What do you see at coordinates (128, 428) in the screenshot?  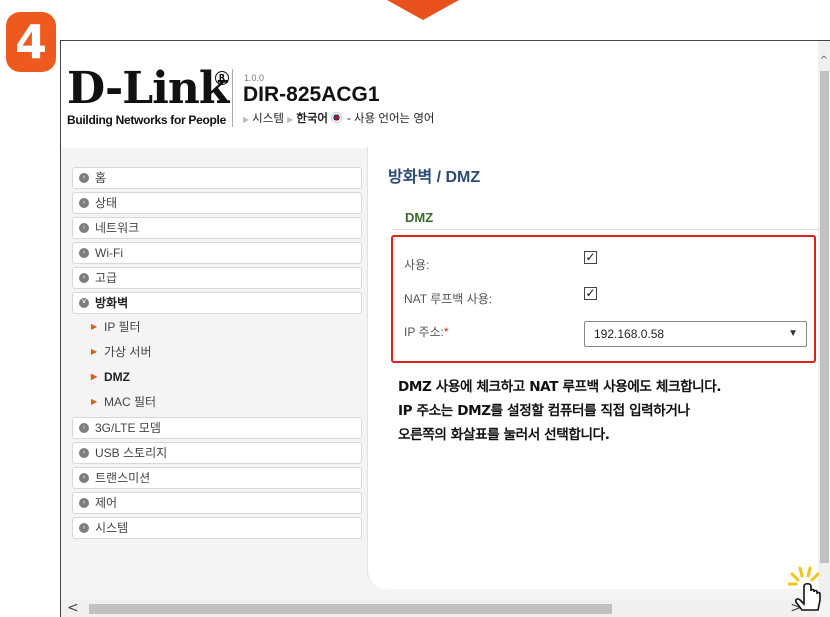 I see `sidebar-item-label: 3G/LTE 모뎀` at bounding box center [128, 428].